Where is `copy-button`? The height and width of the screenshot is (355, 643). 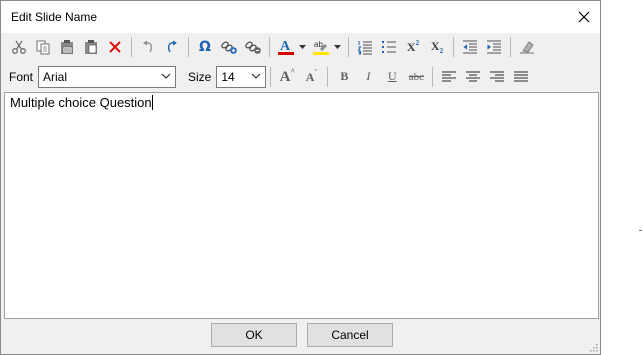 copy-button is located at coordinates (43, 47).